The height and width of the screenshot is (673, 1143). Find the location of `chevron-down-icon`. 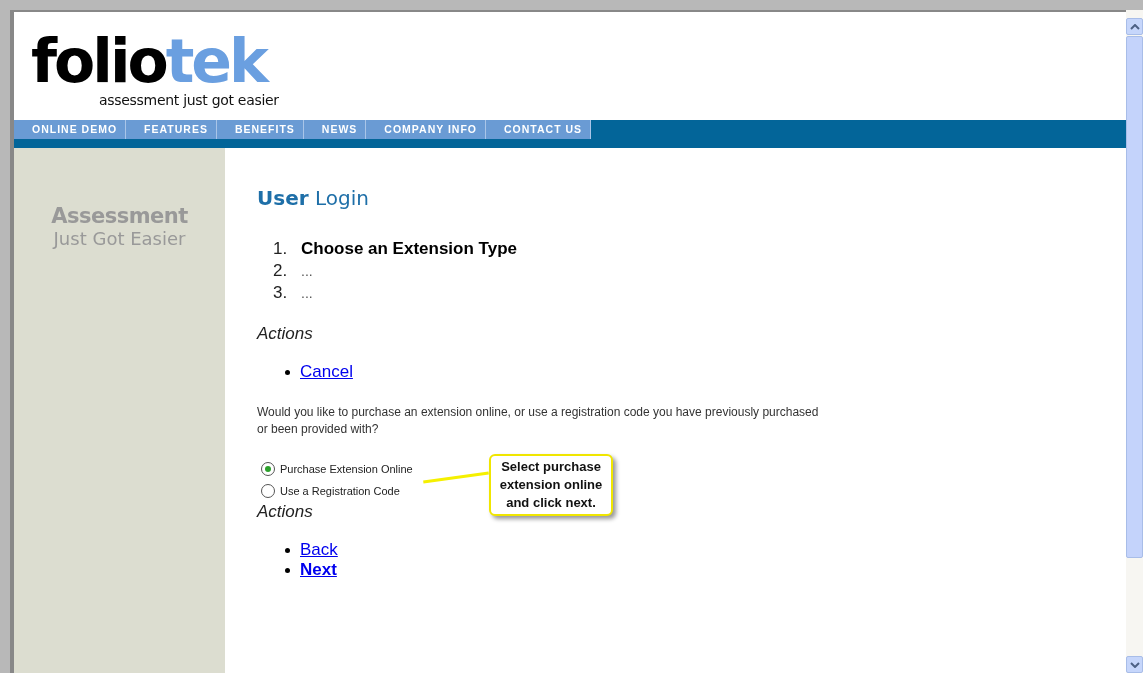

chevron-down-icon is located at coordinates (1134, 664).